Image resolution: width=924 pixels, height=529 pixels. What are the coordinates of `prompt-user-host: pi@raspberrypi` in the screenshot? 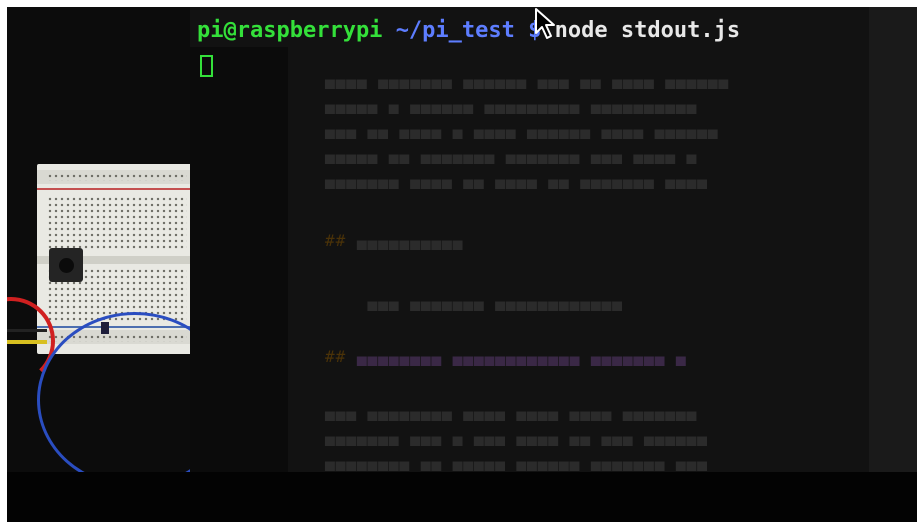 It's located at (290, 30).